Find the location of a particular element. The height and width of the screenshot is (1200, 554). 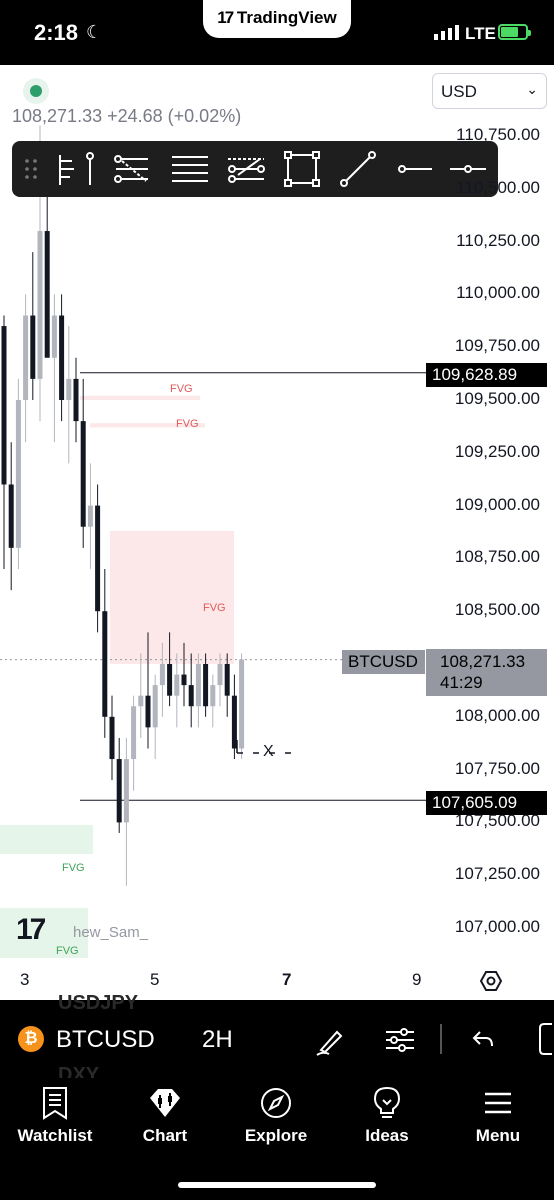

status-bar: 2:18 ☾ 17 TradingView LTE is located at coordinates (277, 32).